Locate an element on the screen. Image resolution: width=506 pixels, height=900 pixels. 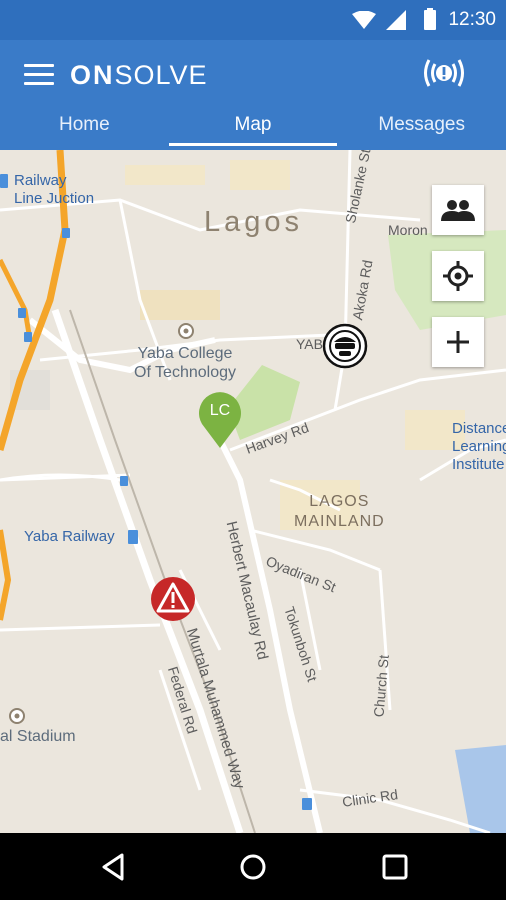
locate-icon is located at coordinates (458, 276).